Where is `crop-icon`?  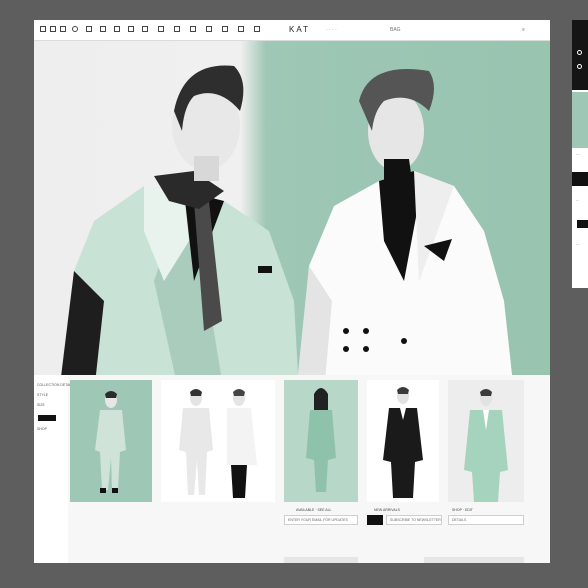
crop-icon is located at coordinates (89, 29).